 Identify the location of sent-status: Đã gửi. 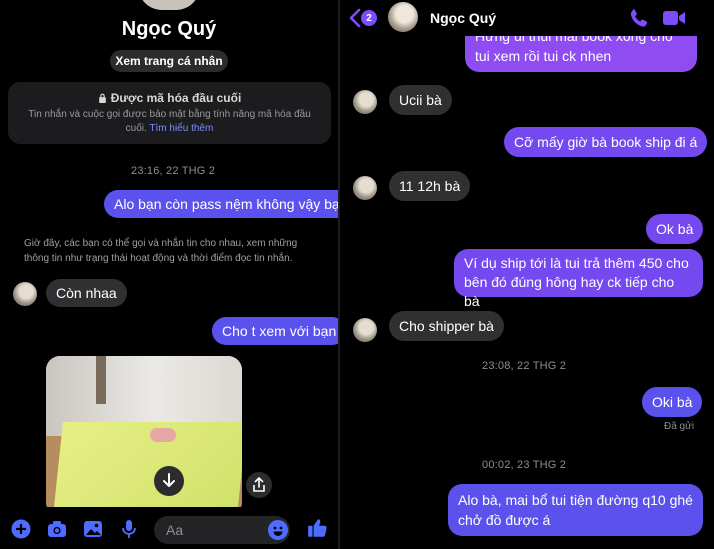
(679, 426).